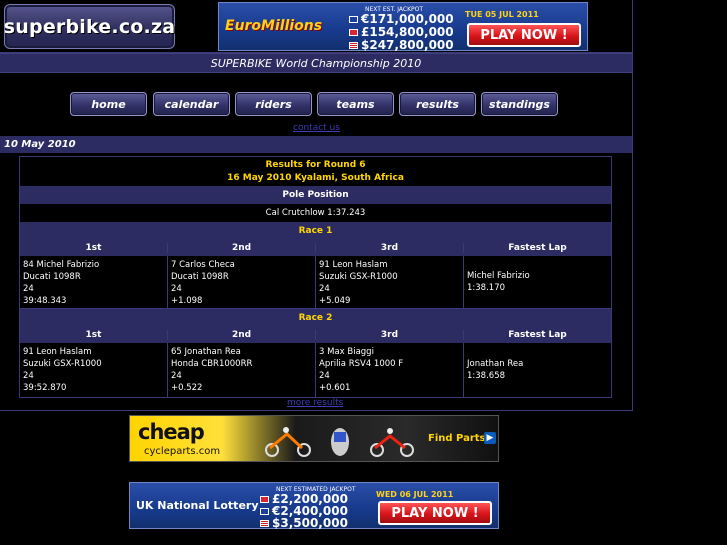 The image size is (727, 545). What do you see at coordinates (486, 288) in the screenshot?
I see `lap-time: 1:38.170` at bounding box center [486, 288].